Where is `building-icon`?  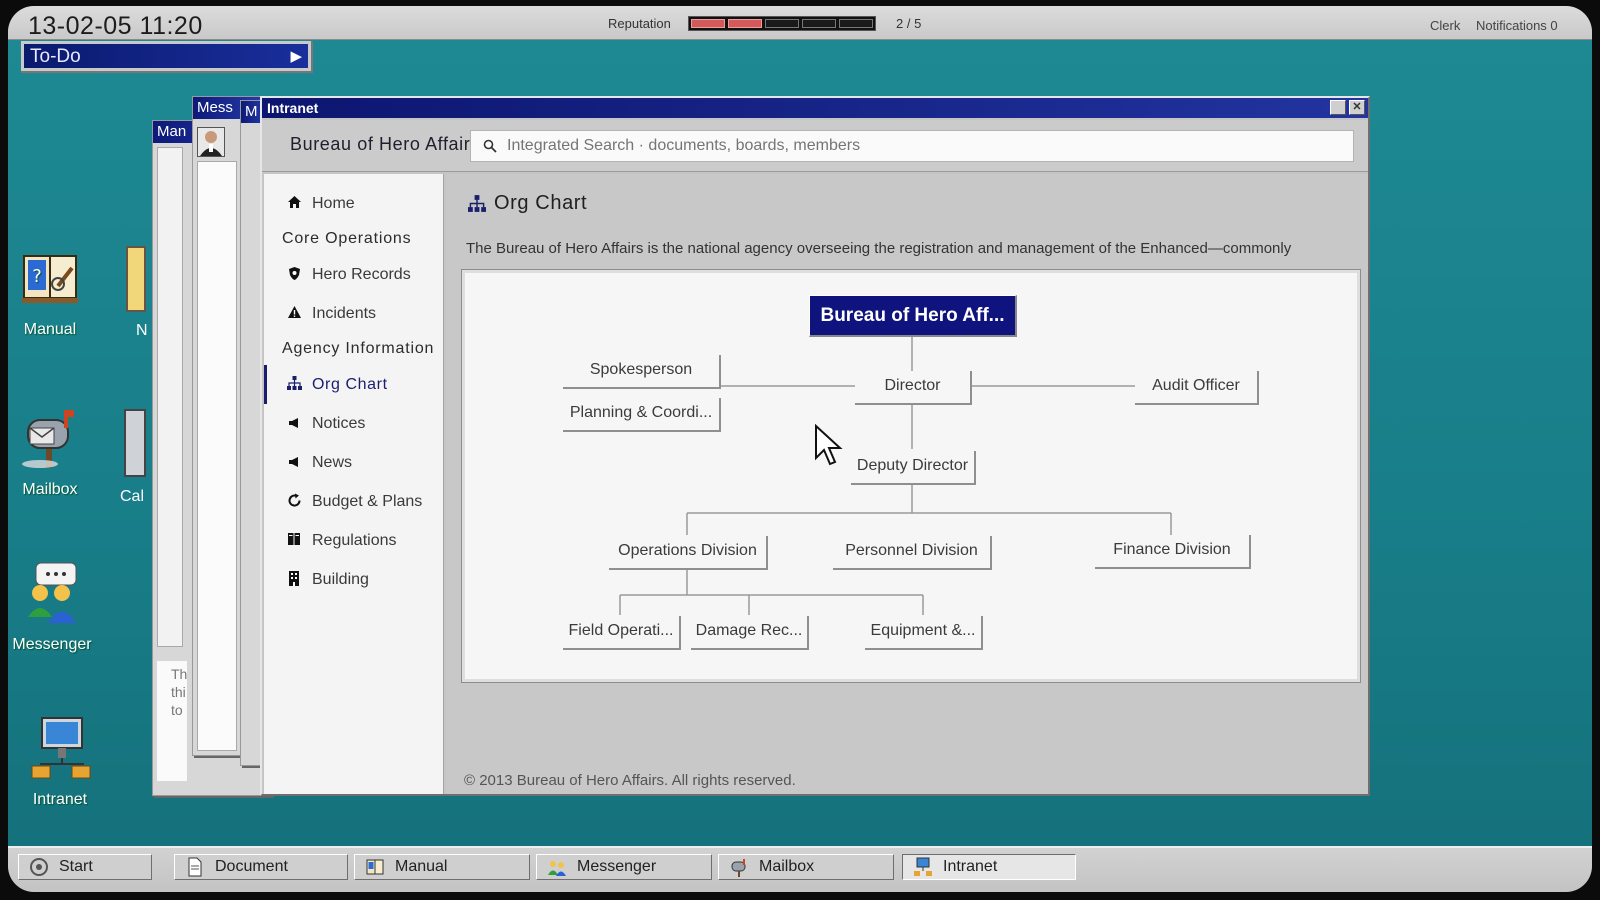 building-icon is located at coordinates (294, 579).